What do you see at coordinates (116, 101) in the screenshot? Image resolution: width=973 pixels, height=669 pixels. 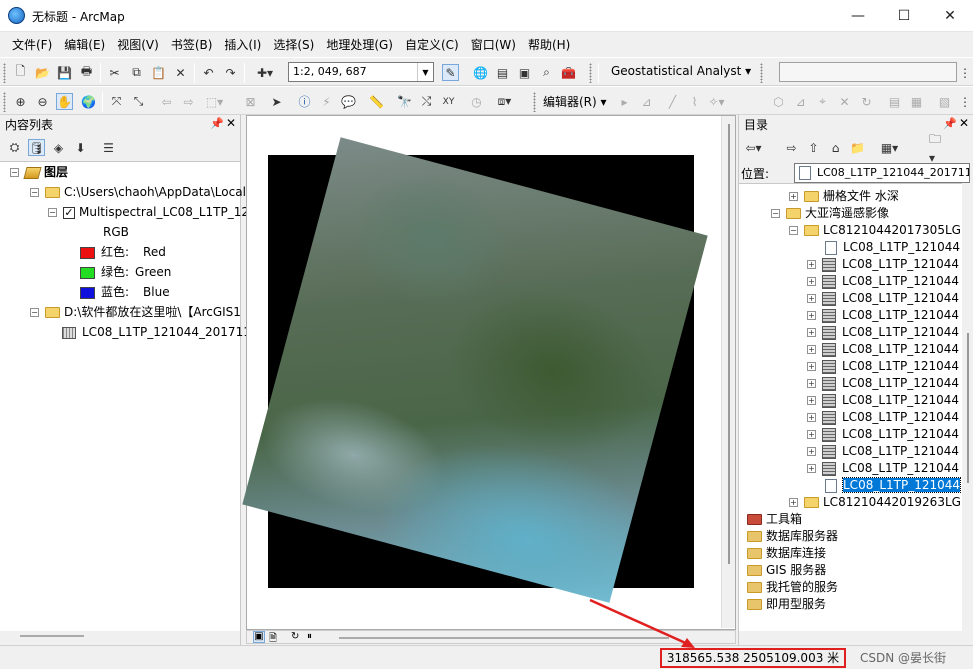 I see `fixed-zoom-in-icon: ⤧` at bounding box center [116, 101].